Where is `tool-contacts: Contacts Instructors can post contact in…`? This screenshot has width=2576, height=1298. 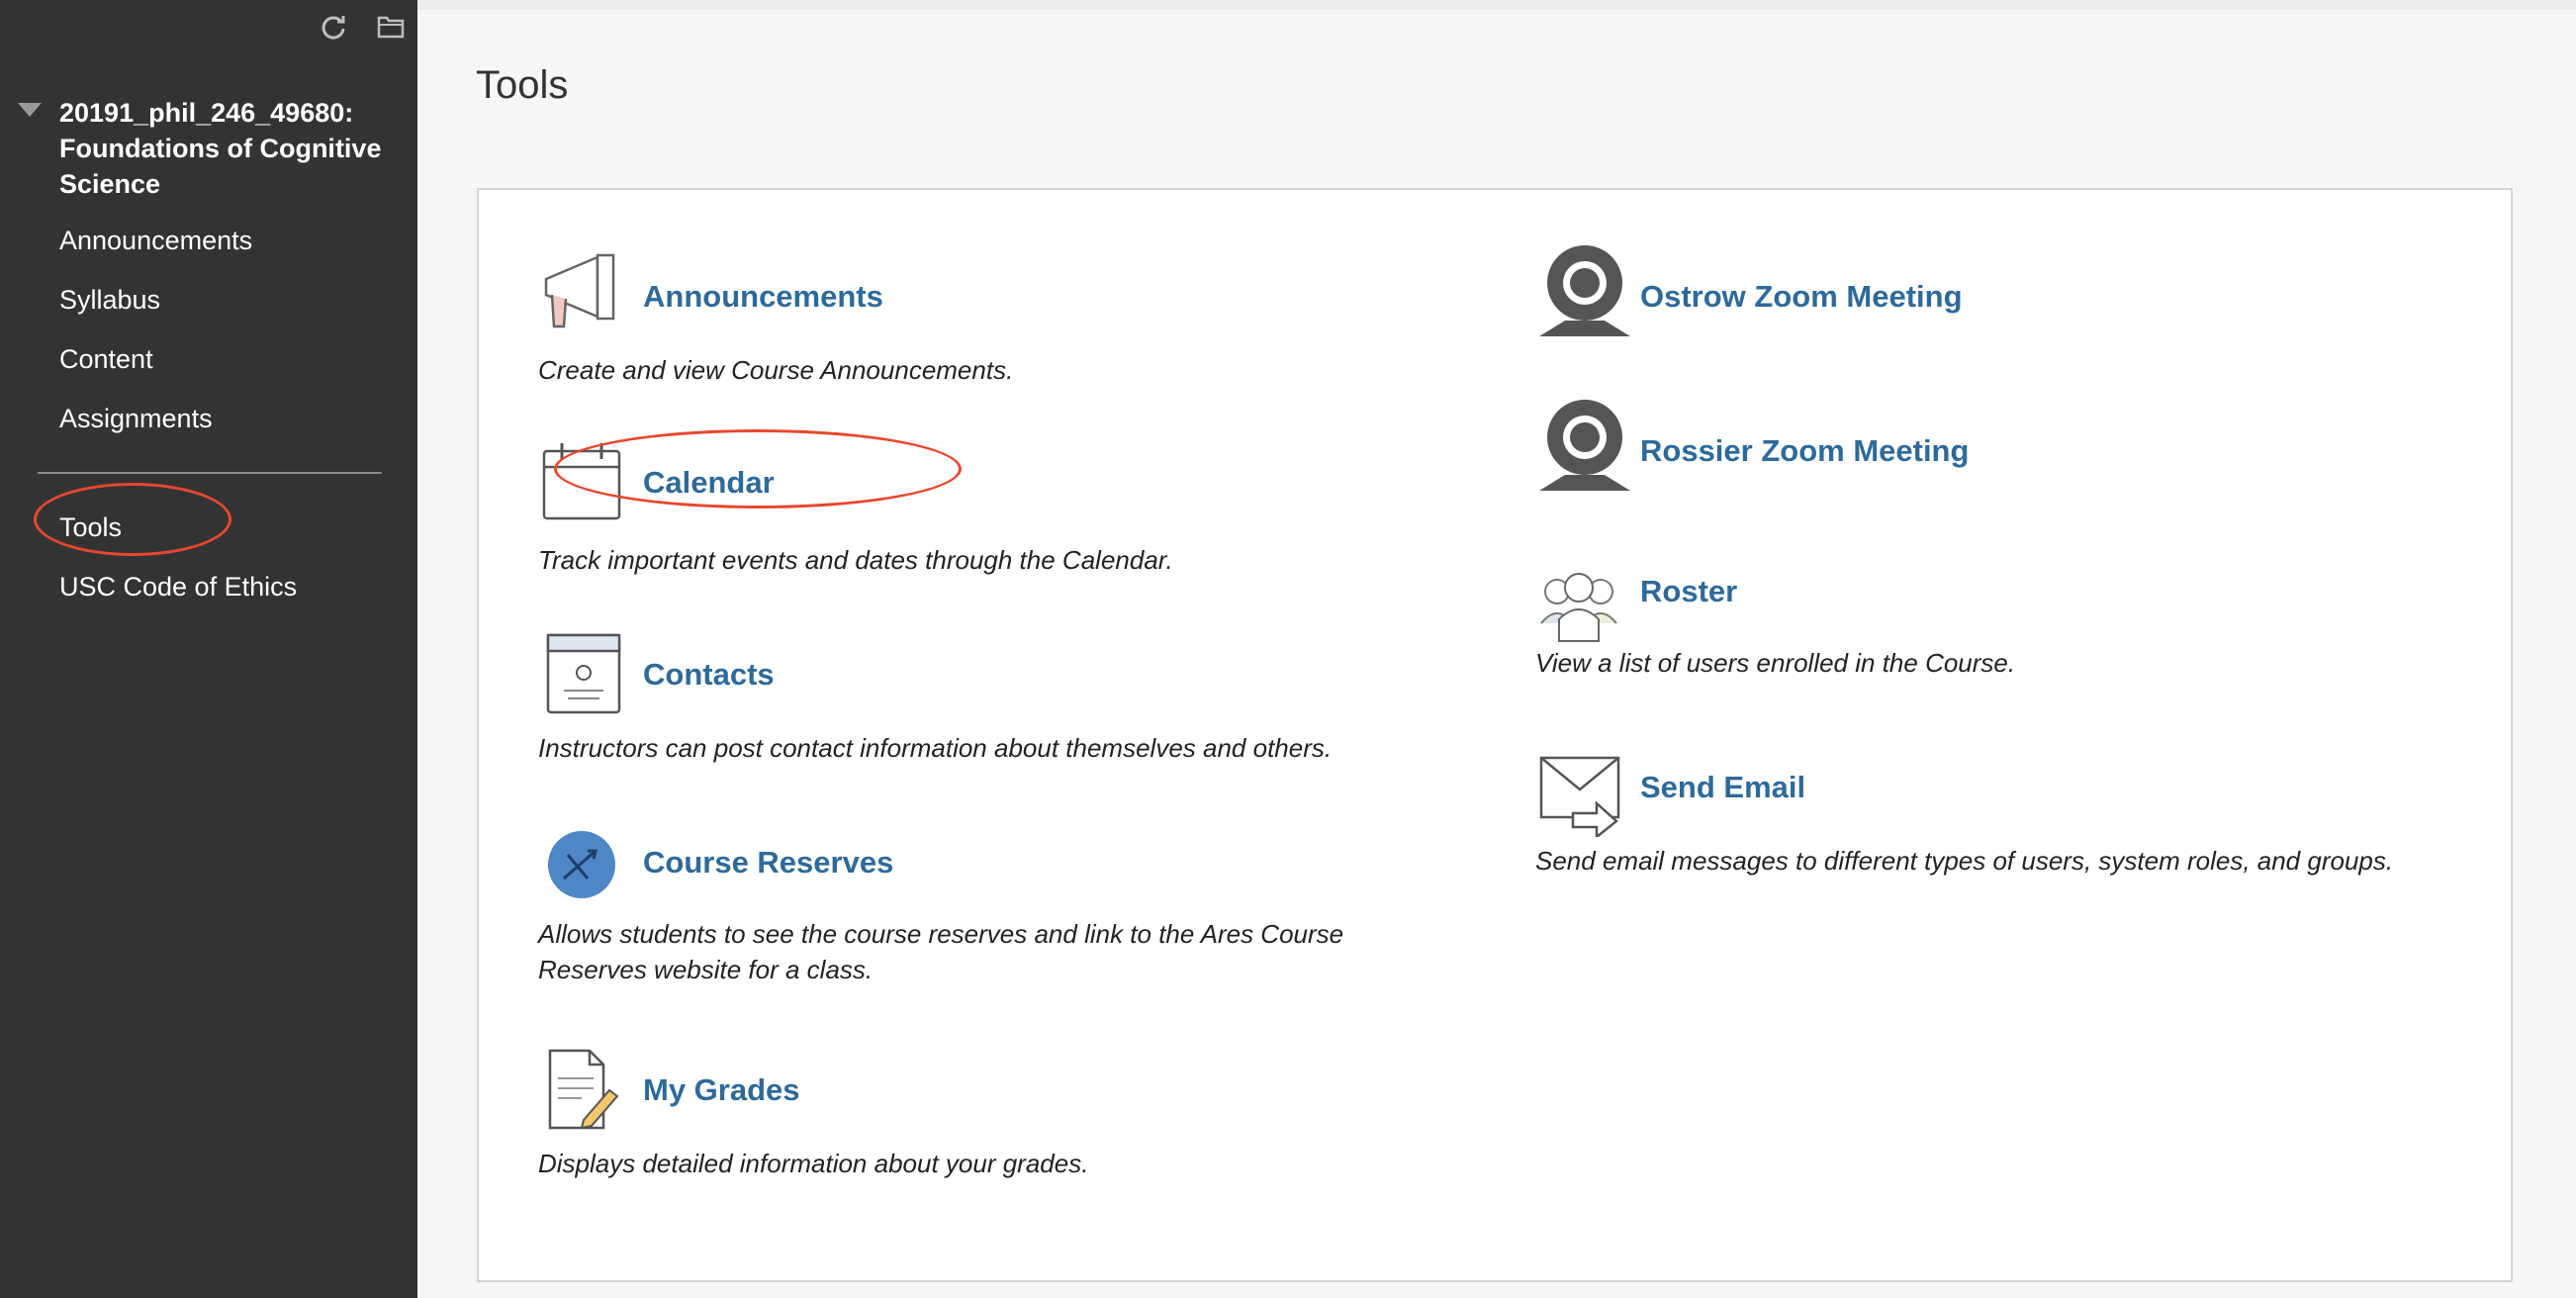
tool-contacts: Contacts Instructors can post contact in… is located at coordinates (993, 699).